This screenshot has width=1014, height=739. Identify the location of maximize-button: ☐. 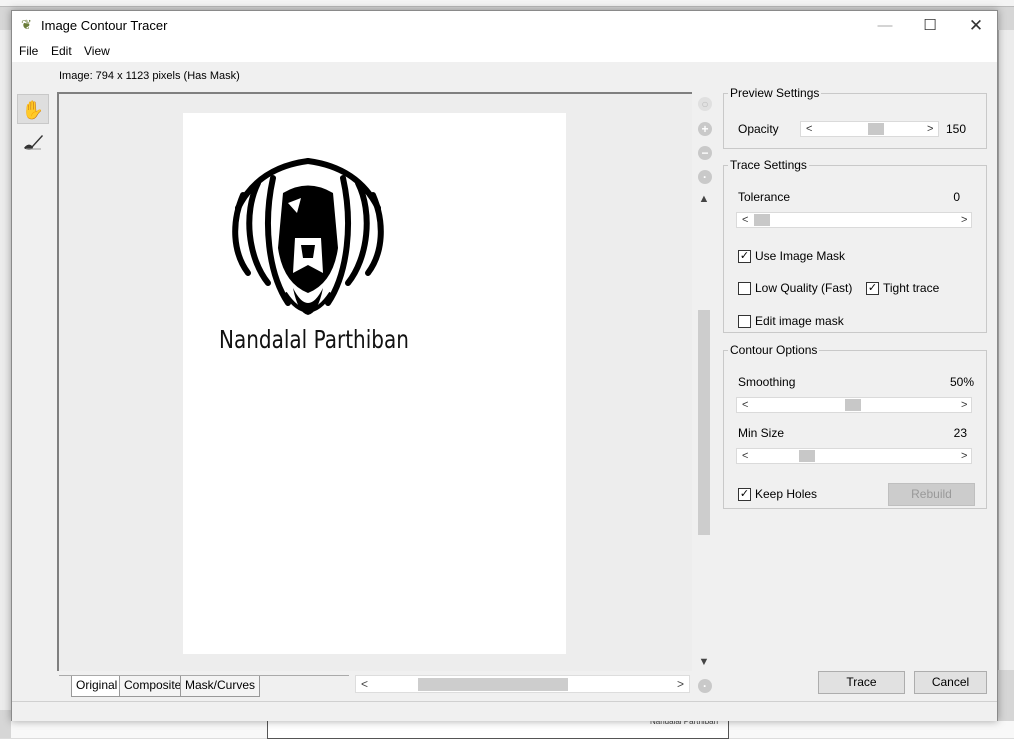
(930, 25).